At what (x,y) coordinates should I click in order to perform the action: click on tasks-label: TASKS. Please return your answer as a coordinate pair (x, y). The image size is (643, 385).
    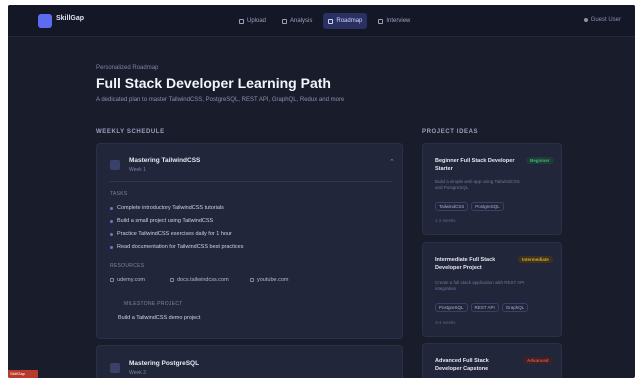
    Looking at the image, I should click on (119, 194).